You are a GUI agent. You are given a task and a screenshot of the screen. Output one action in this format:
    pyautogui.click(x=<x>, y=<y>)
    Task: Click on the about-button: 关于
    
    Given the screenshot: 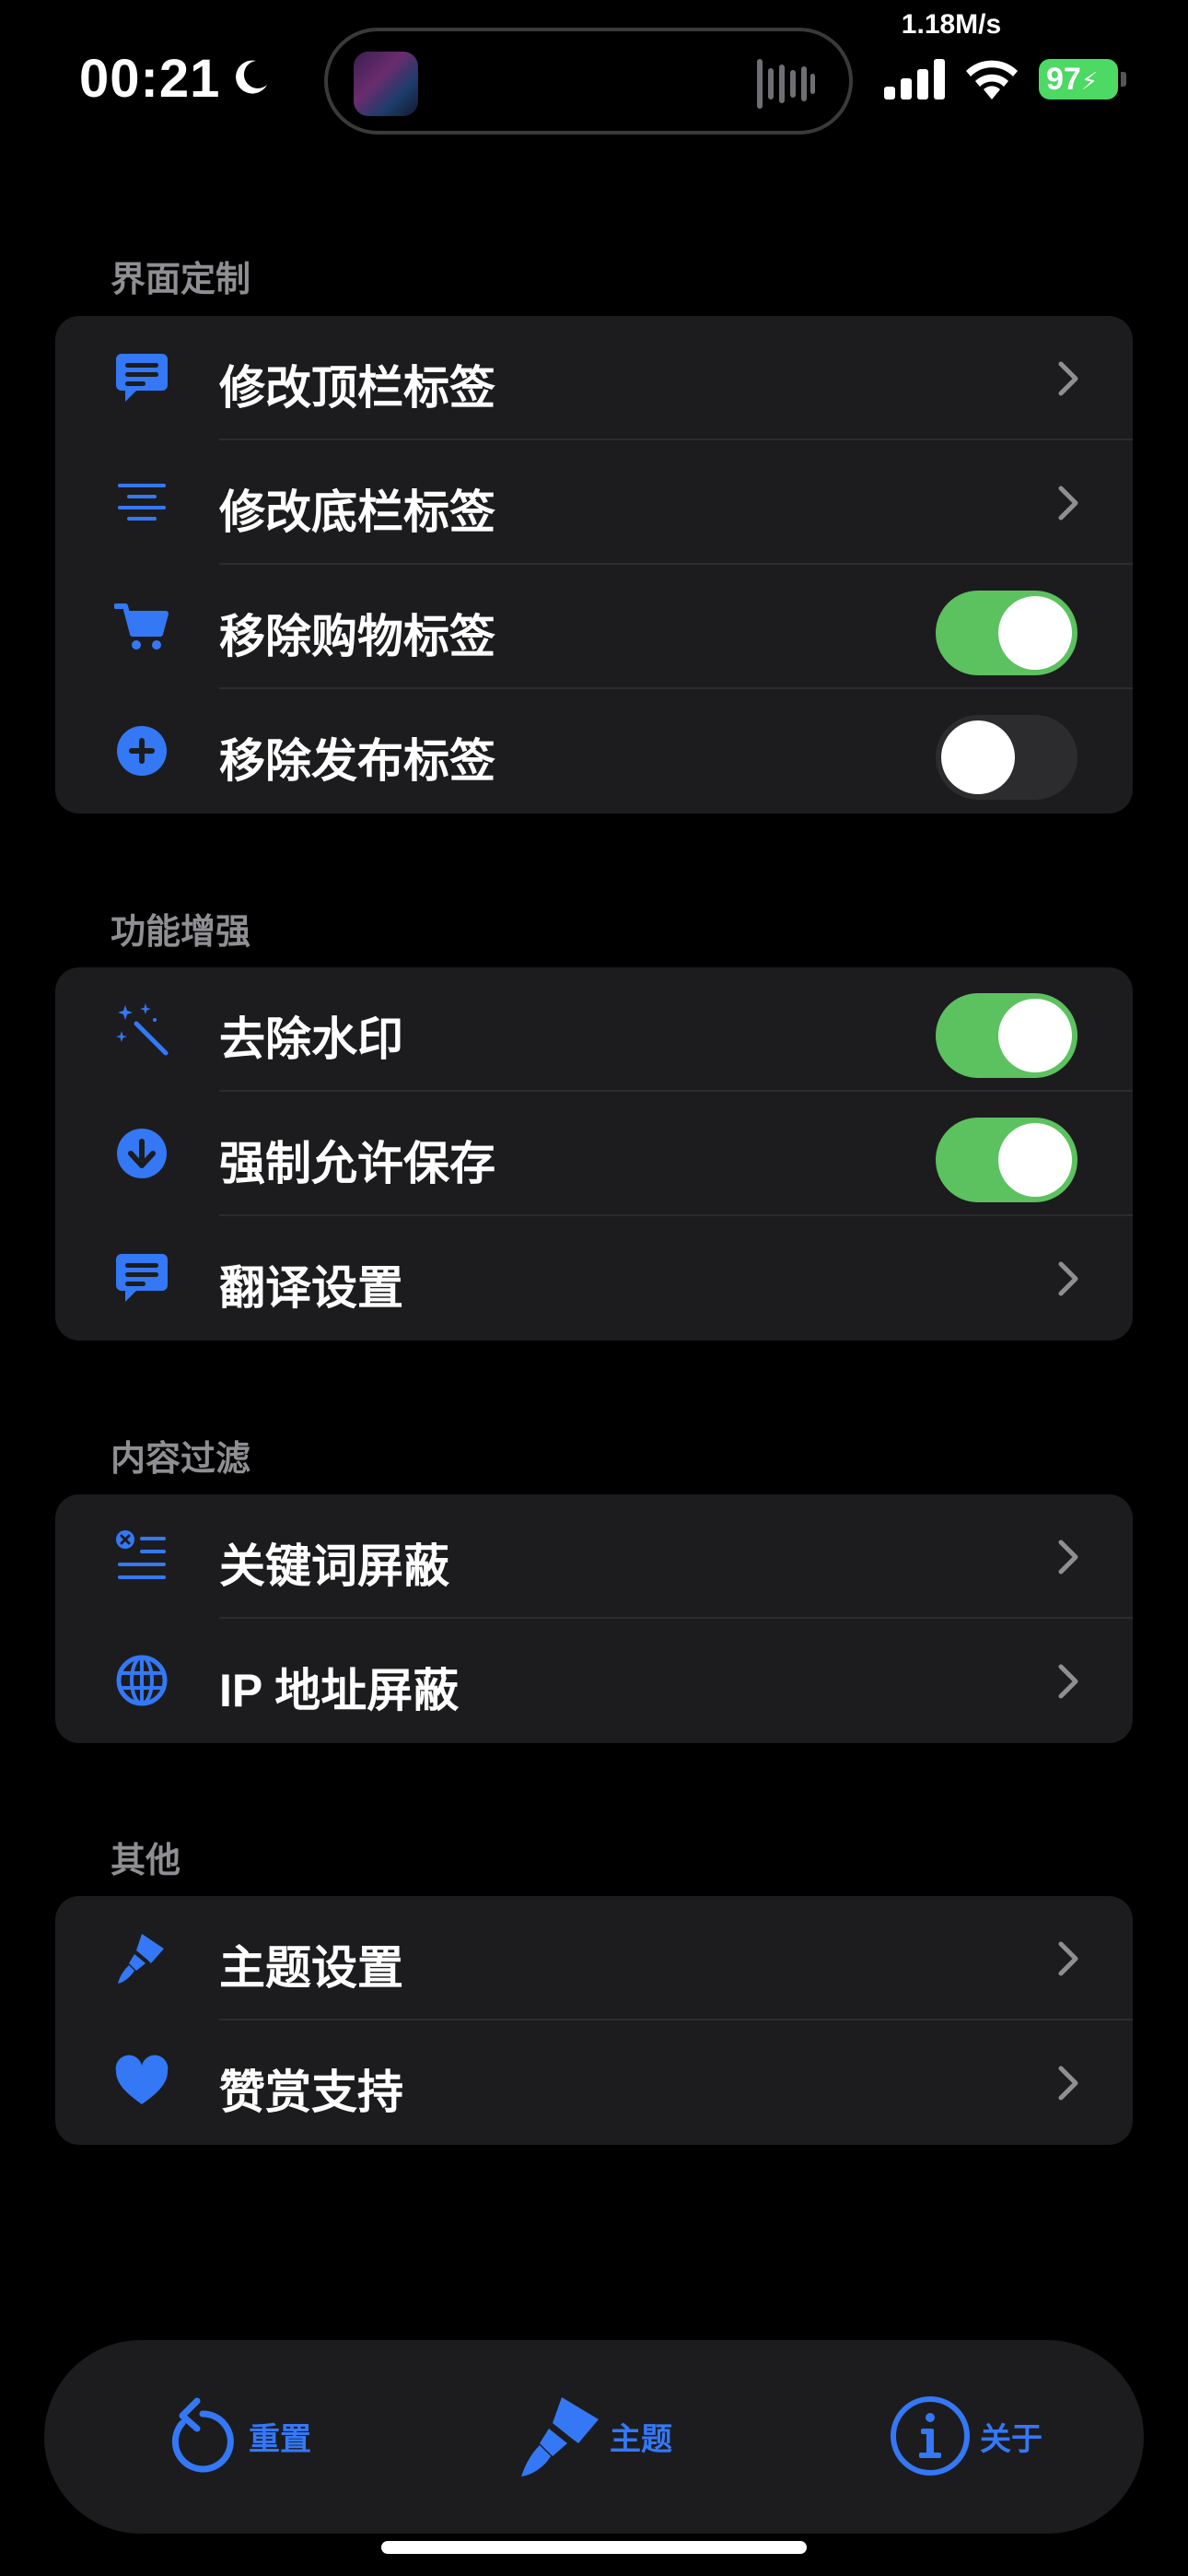 What is the action you would take?
    pyautogui.click(x=964, y=2436)
    